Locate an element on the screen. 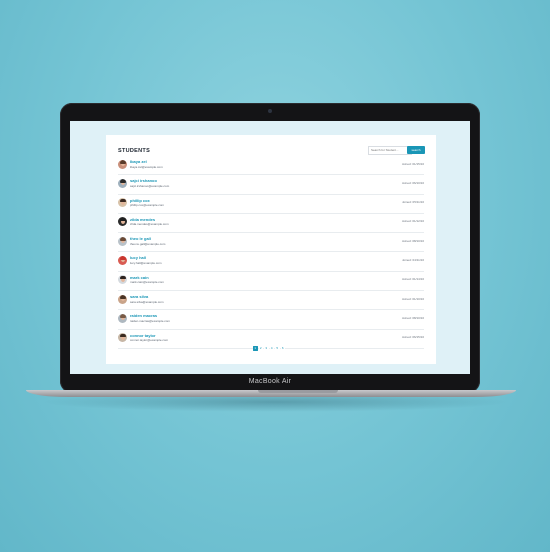 This screenshot has height=552, width=550. page-button-1: 1 is located at coordinates (255, 348).